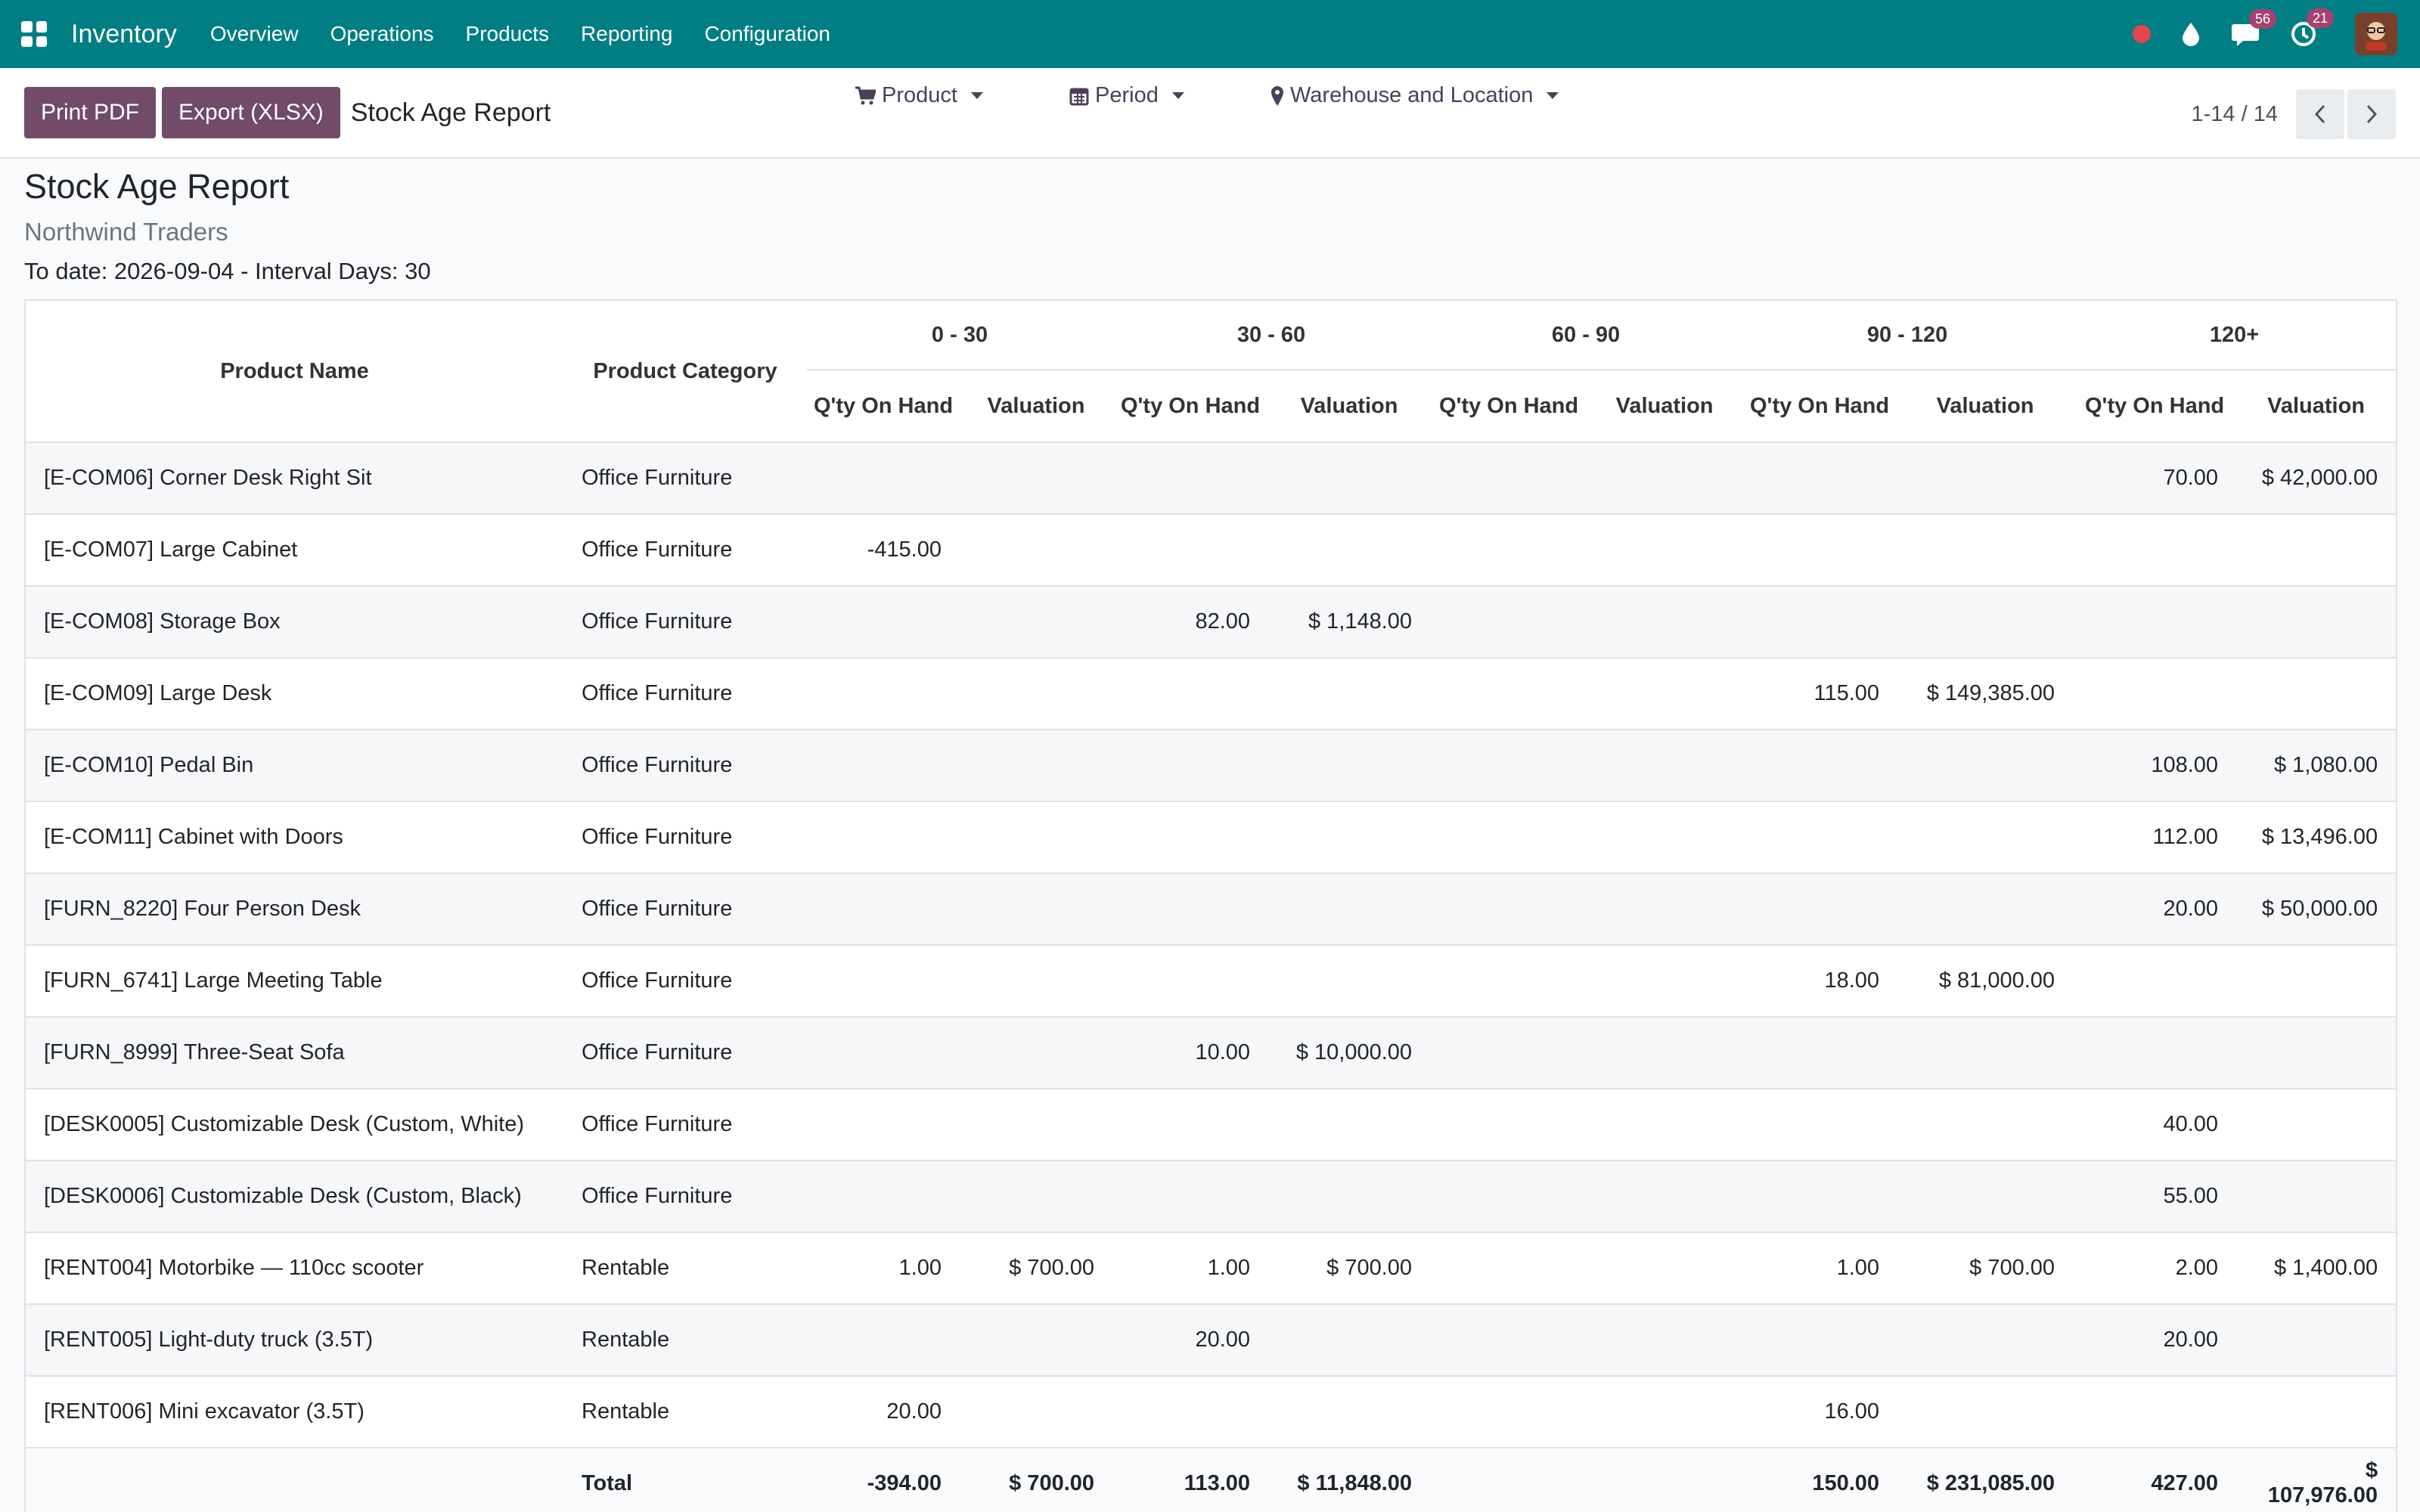  What do you see at coordinates (294, 549) in the screenshot?
I see `product-name-cell: [E-COM07] Large Cabinet` at bounding box center [294, 549].